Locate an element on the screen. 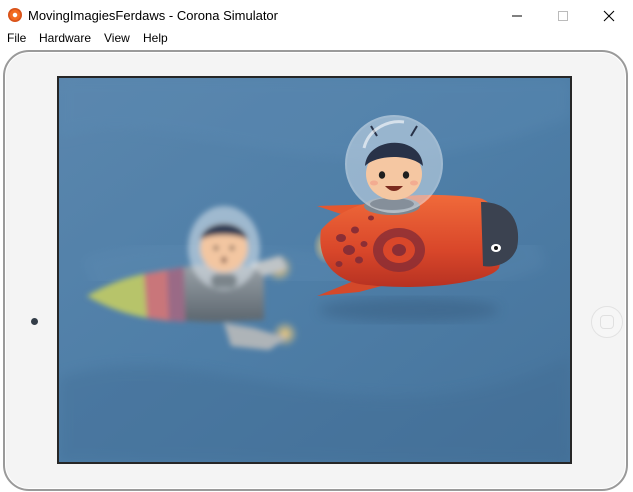 The image size is (633, 492). home-button-icon is located at coordinates (607, 322).